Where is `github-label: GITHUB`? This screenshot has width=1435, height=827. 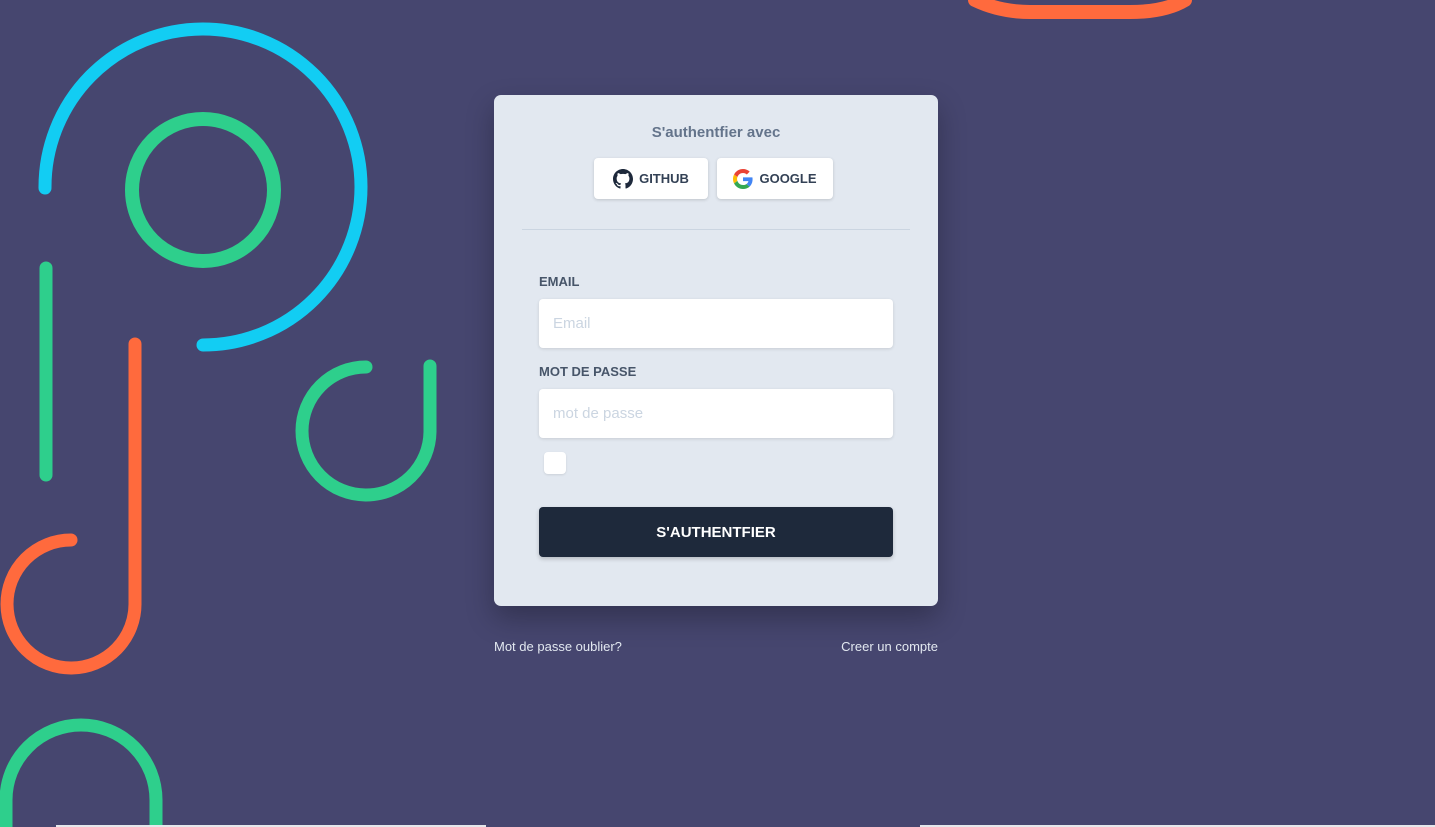
github-label: GITHUB is located at coordinates (664, 178).